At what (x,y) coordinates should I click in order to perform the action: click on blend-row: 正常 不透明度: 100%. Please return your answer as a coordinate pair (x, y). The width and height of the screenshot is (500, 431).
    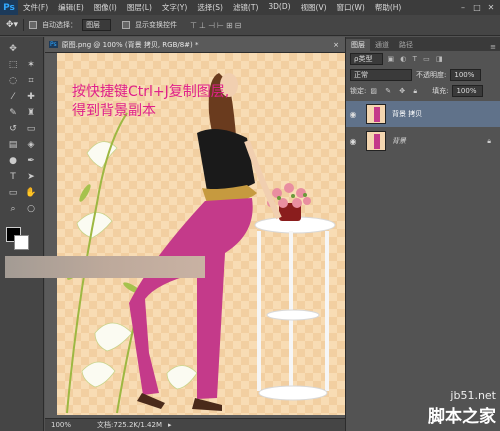
    Looking at the image, I should click on (423, 75).